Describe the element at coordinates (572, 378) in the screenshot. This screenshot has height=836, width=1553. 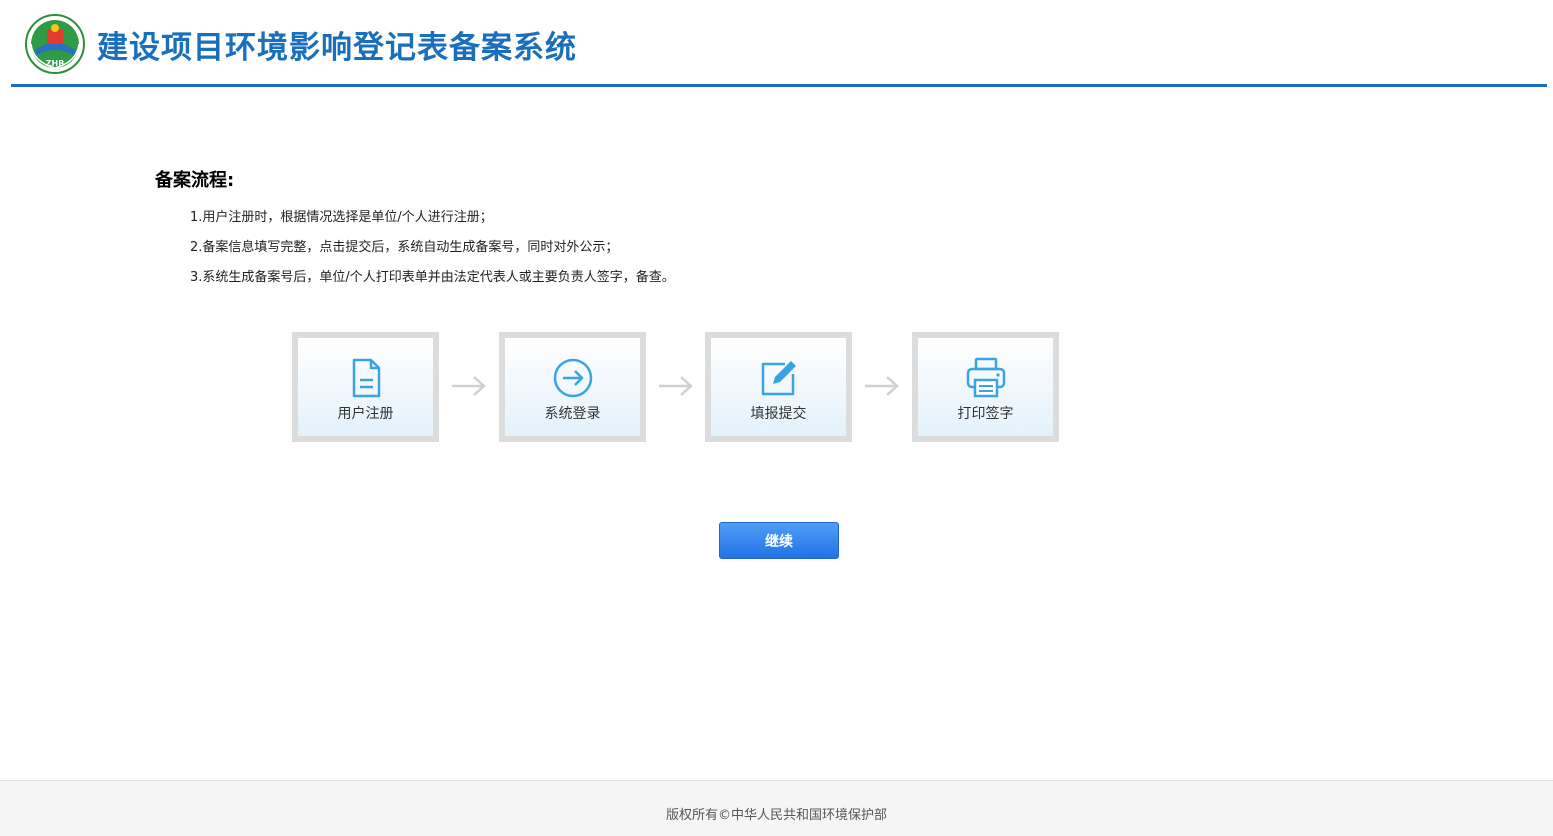
I see `arrow-circle-icon` at that location.